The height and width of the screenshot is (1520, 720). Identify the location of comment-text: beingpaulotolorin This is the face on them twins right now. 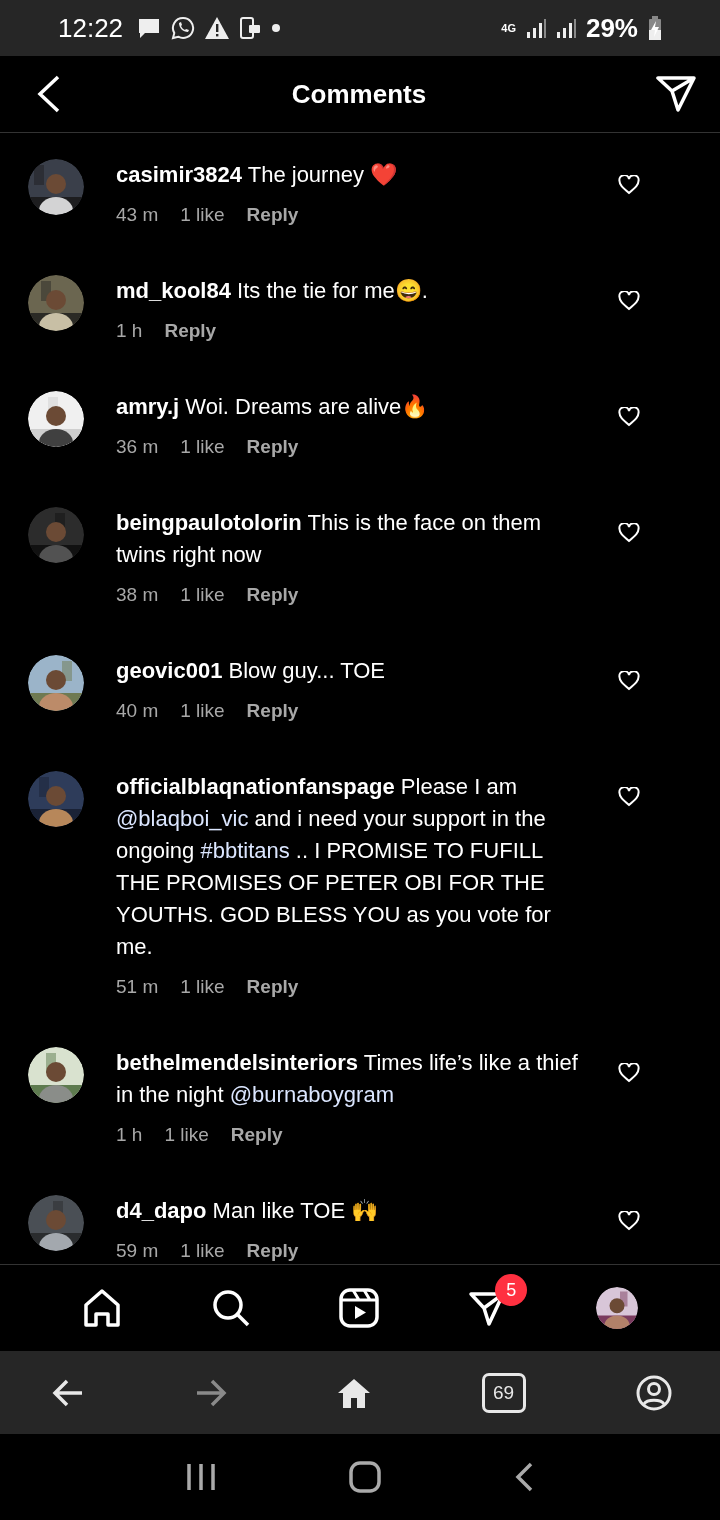
(329, 539).